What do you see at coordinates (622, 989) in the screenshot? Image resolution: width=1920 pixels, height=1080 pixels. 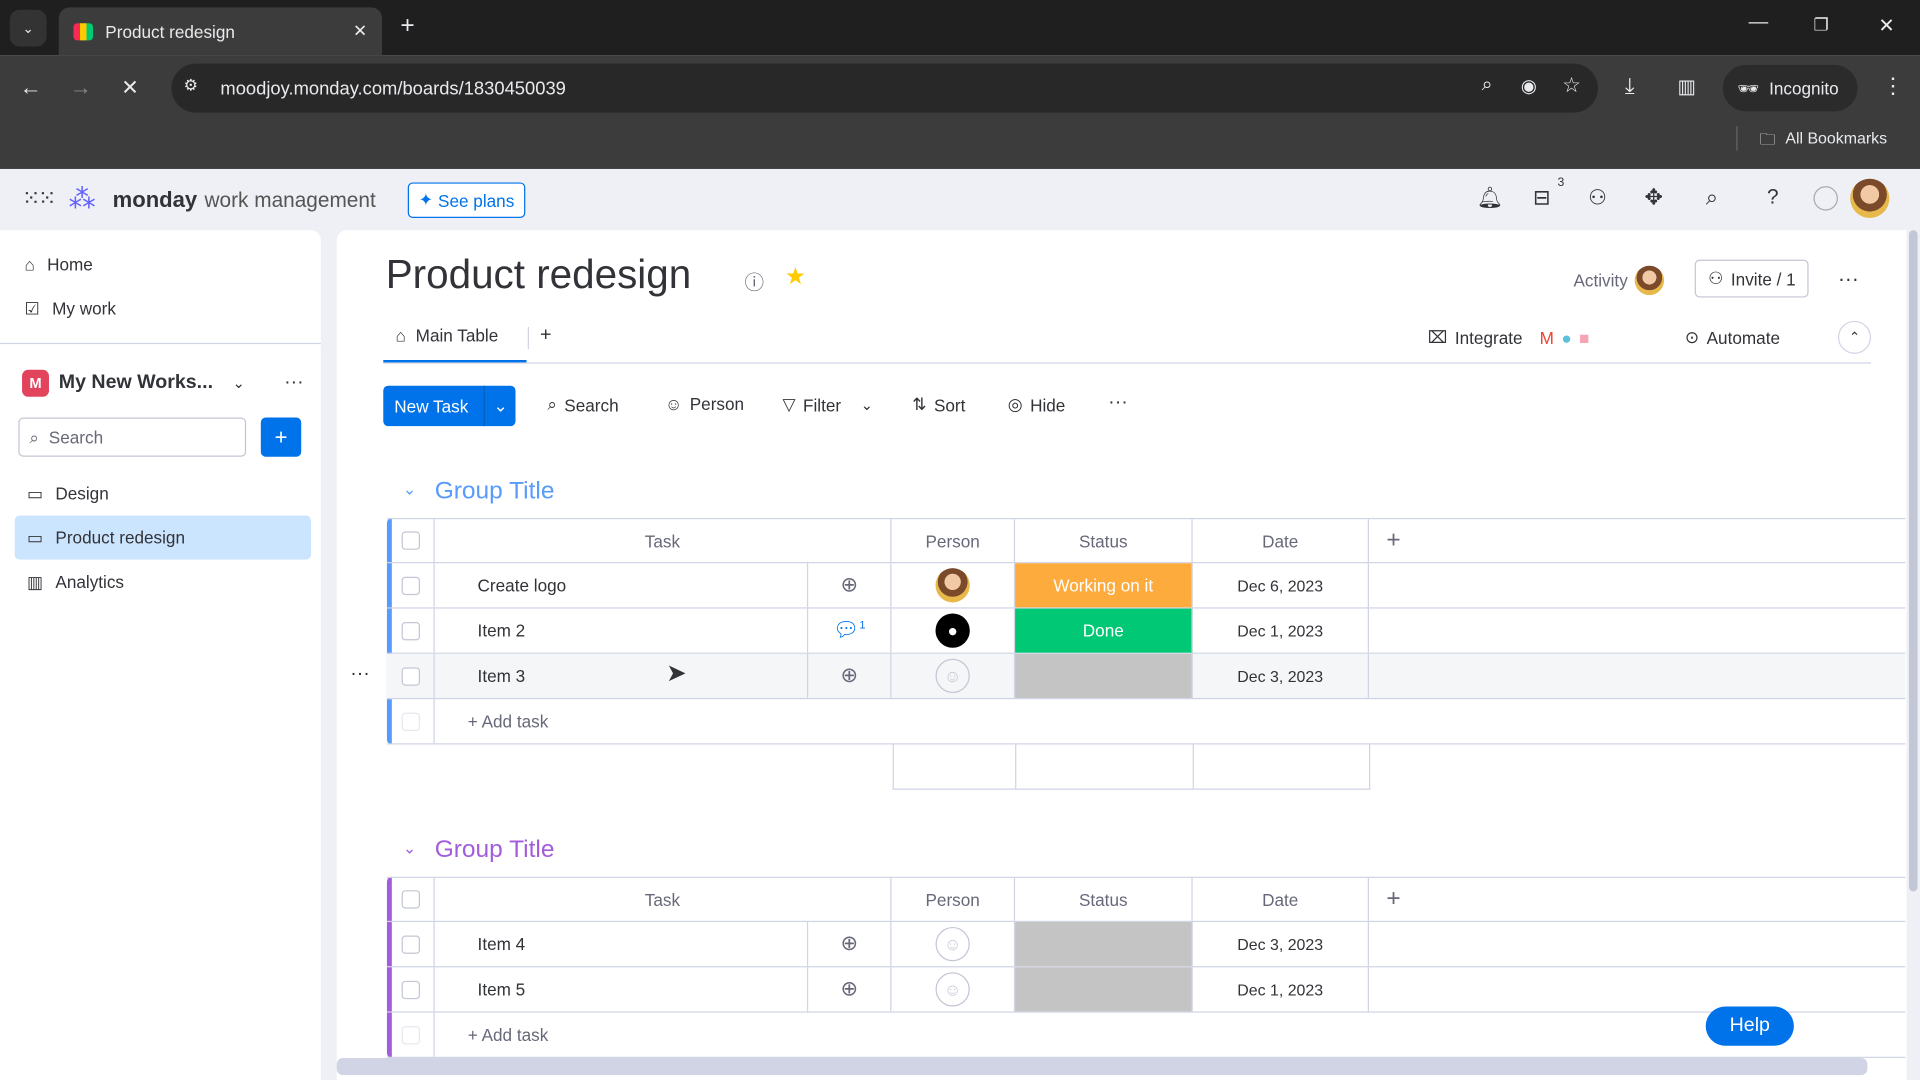 I see `task-cell: Item 5` at bounding box center [622, 989].